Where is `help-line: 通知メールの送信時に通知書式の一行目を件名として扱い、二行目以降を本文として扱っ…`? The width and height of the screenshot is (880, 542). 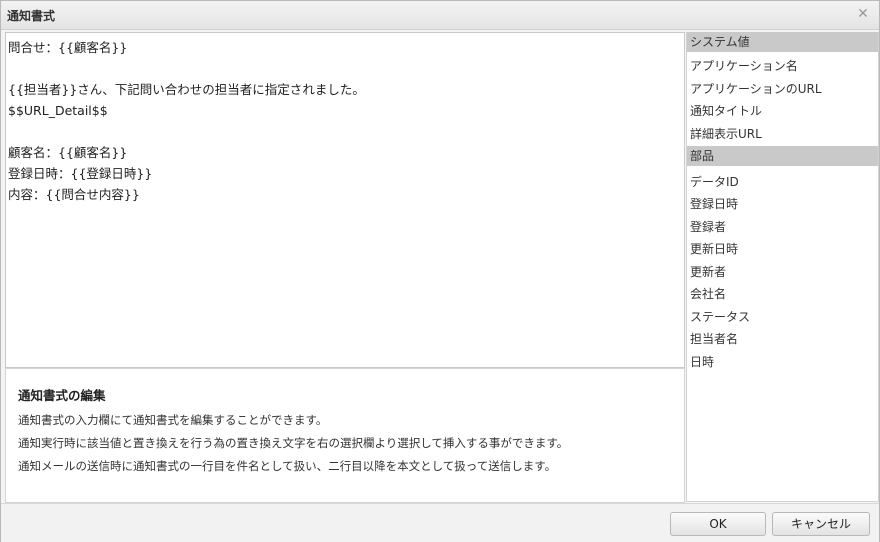
help-line: 通知メールの送信時に通知書式の一行目を件名として扱い、二行目以降を本文として扱っ… is located at coordinates (287, 466).